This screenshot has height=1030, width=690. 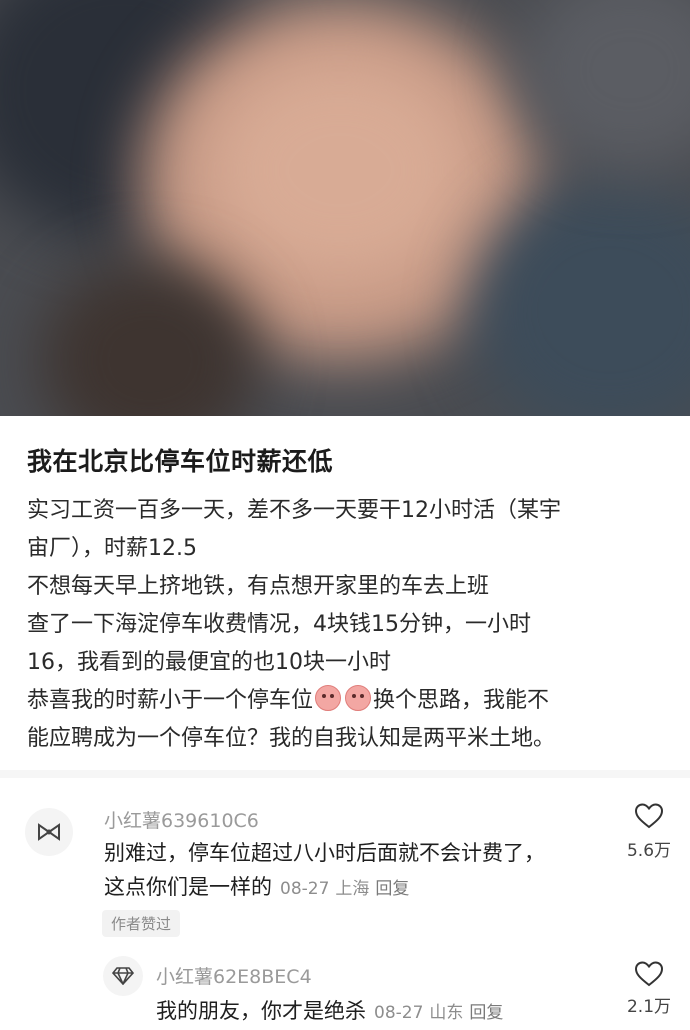 What do you see at coordinates (324, 853) in the screenshot?
I see `comment-text: 别难过，停车位超过八小时后面就不会计费了，` at bounding box center [324, 853].